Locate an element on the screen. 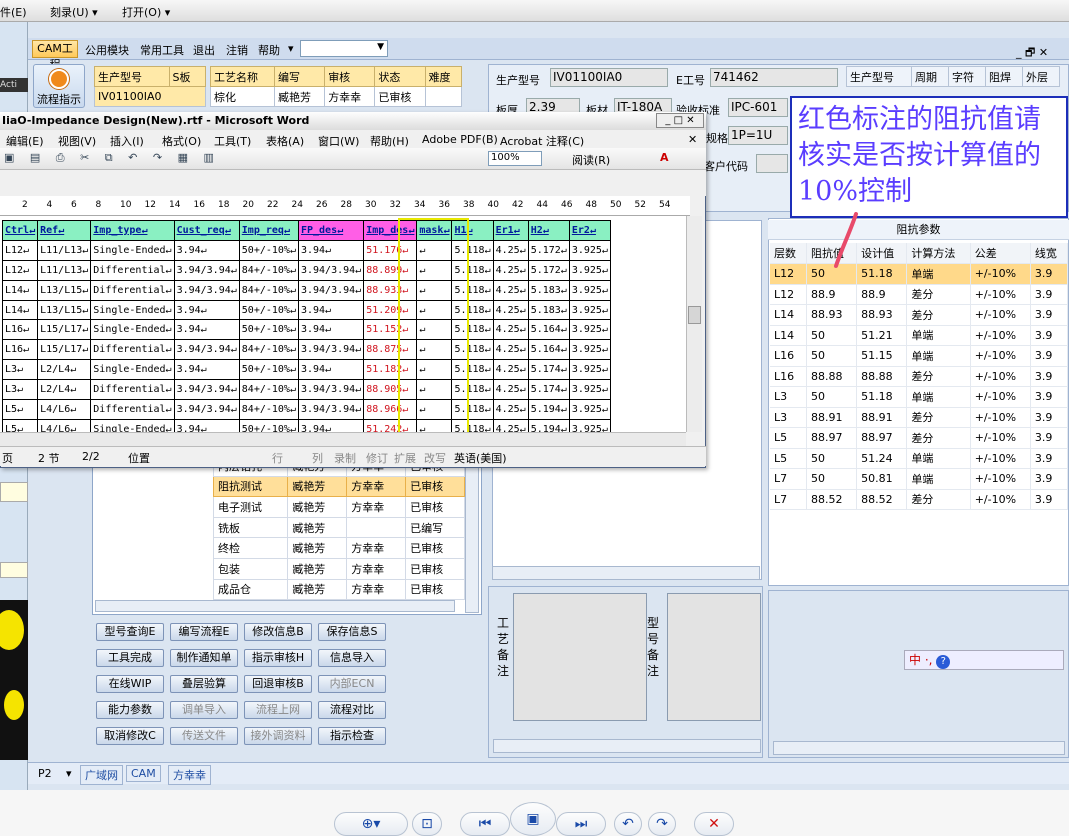 The image size is (1069, 836). table-row: 终检 臧艳芳 方幸幸 已审核 is located at coordinates (338, 548).